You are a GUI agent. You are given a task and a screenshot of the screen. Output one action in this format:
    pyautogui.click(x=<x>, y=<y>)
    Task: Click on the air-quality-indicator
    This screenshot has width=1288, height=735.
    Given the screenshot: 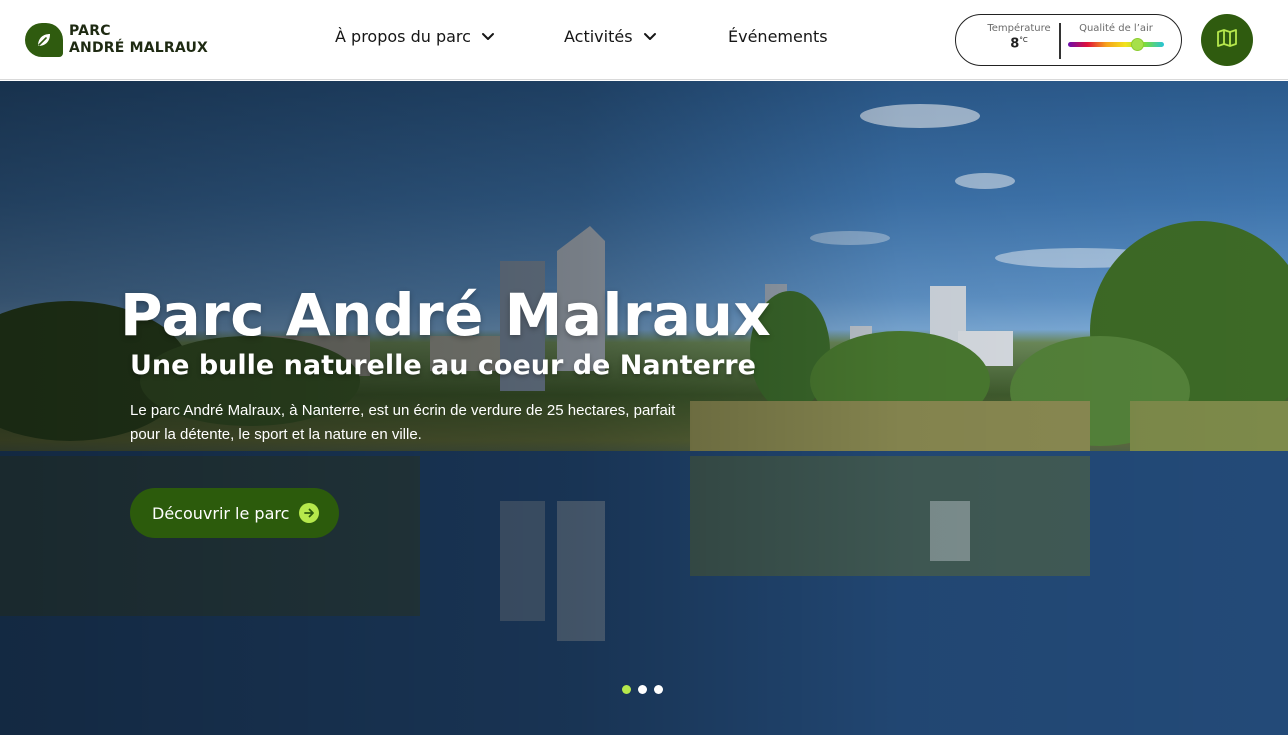 What is the action you would take?
    pyautogui.click(x=1137, y=44)
    